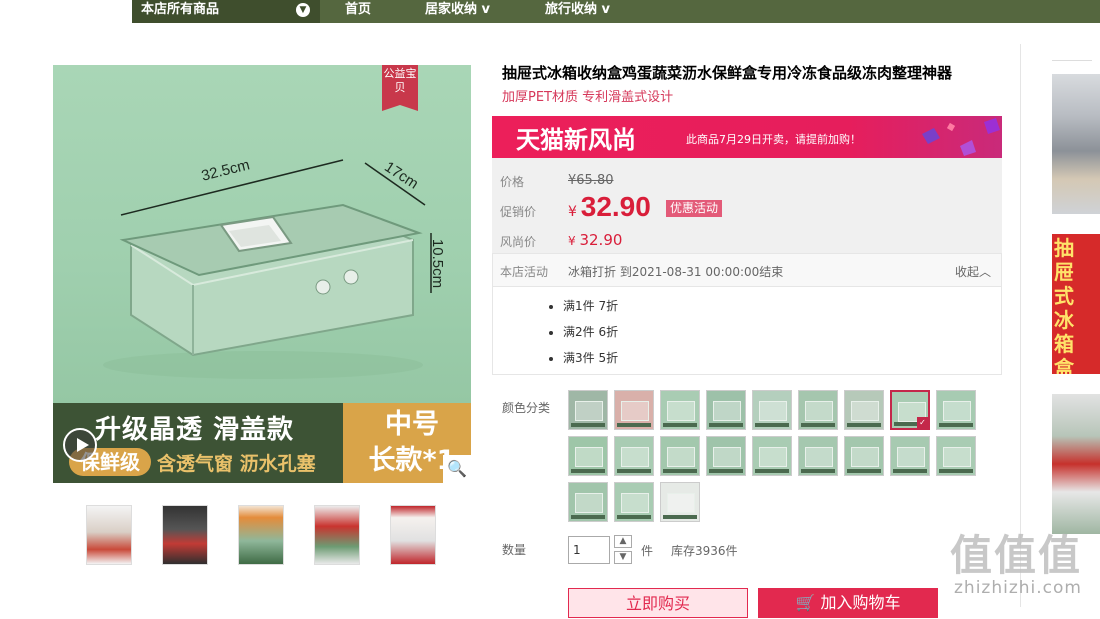  I want to click on add-to-cart-button: 🛒 加入购物车, so click(848, 603).